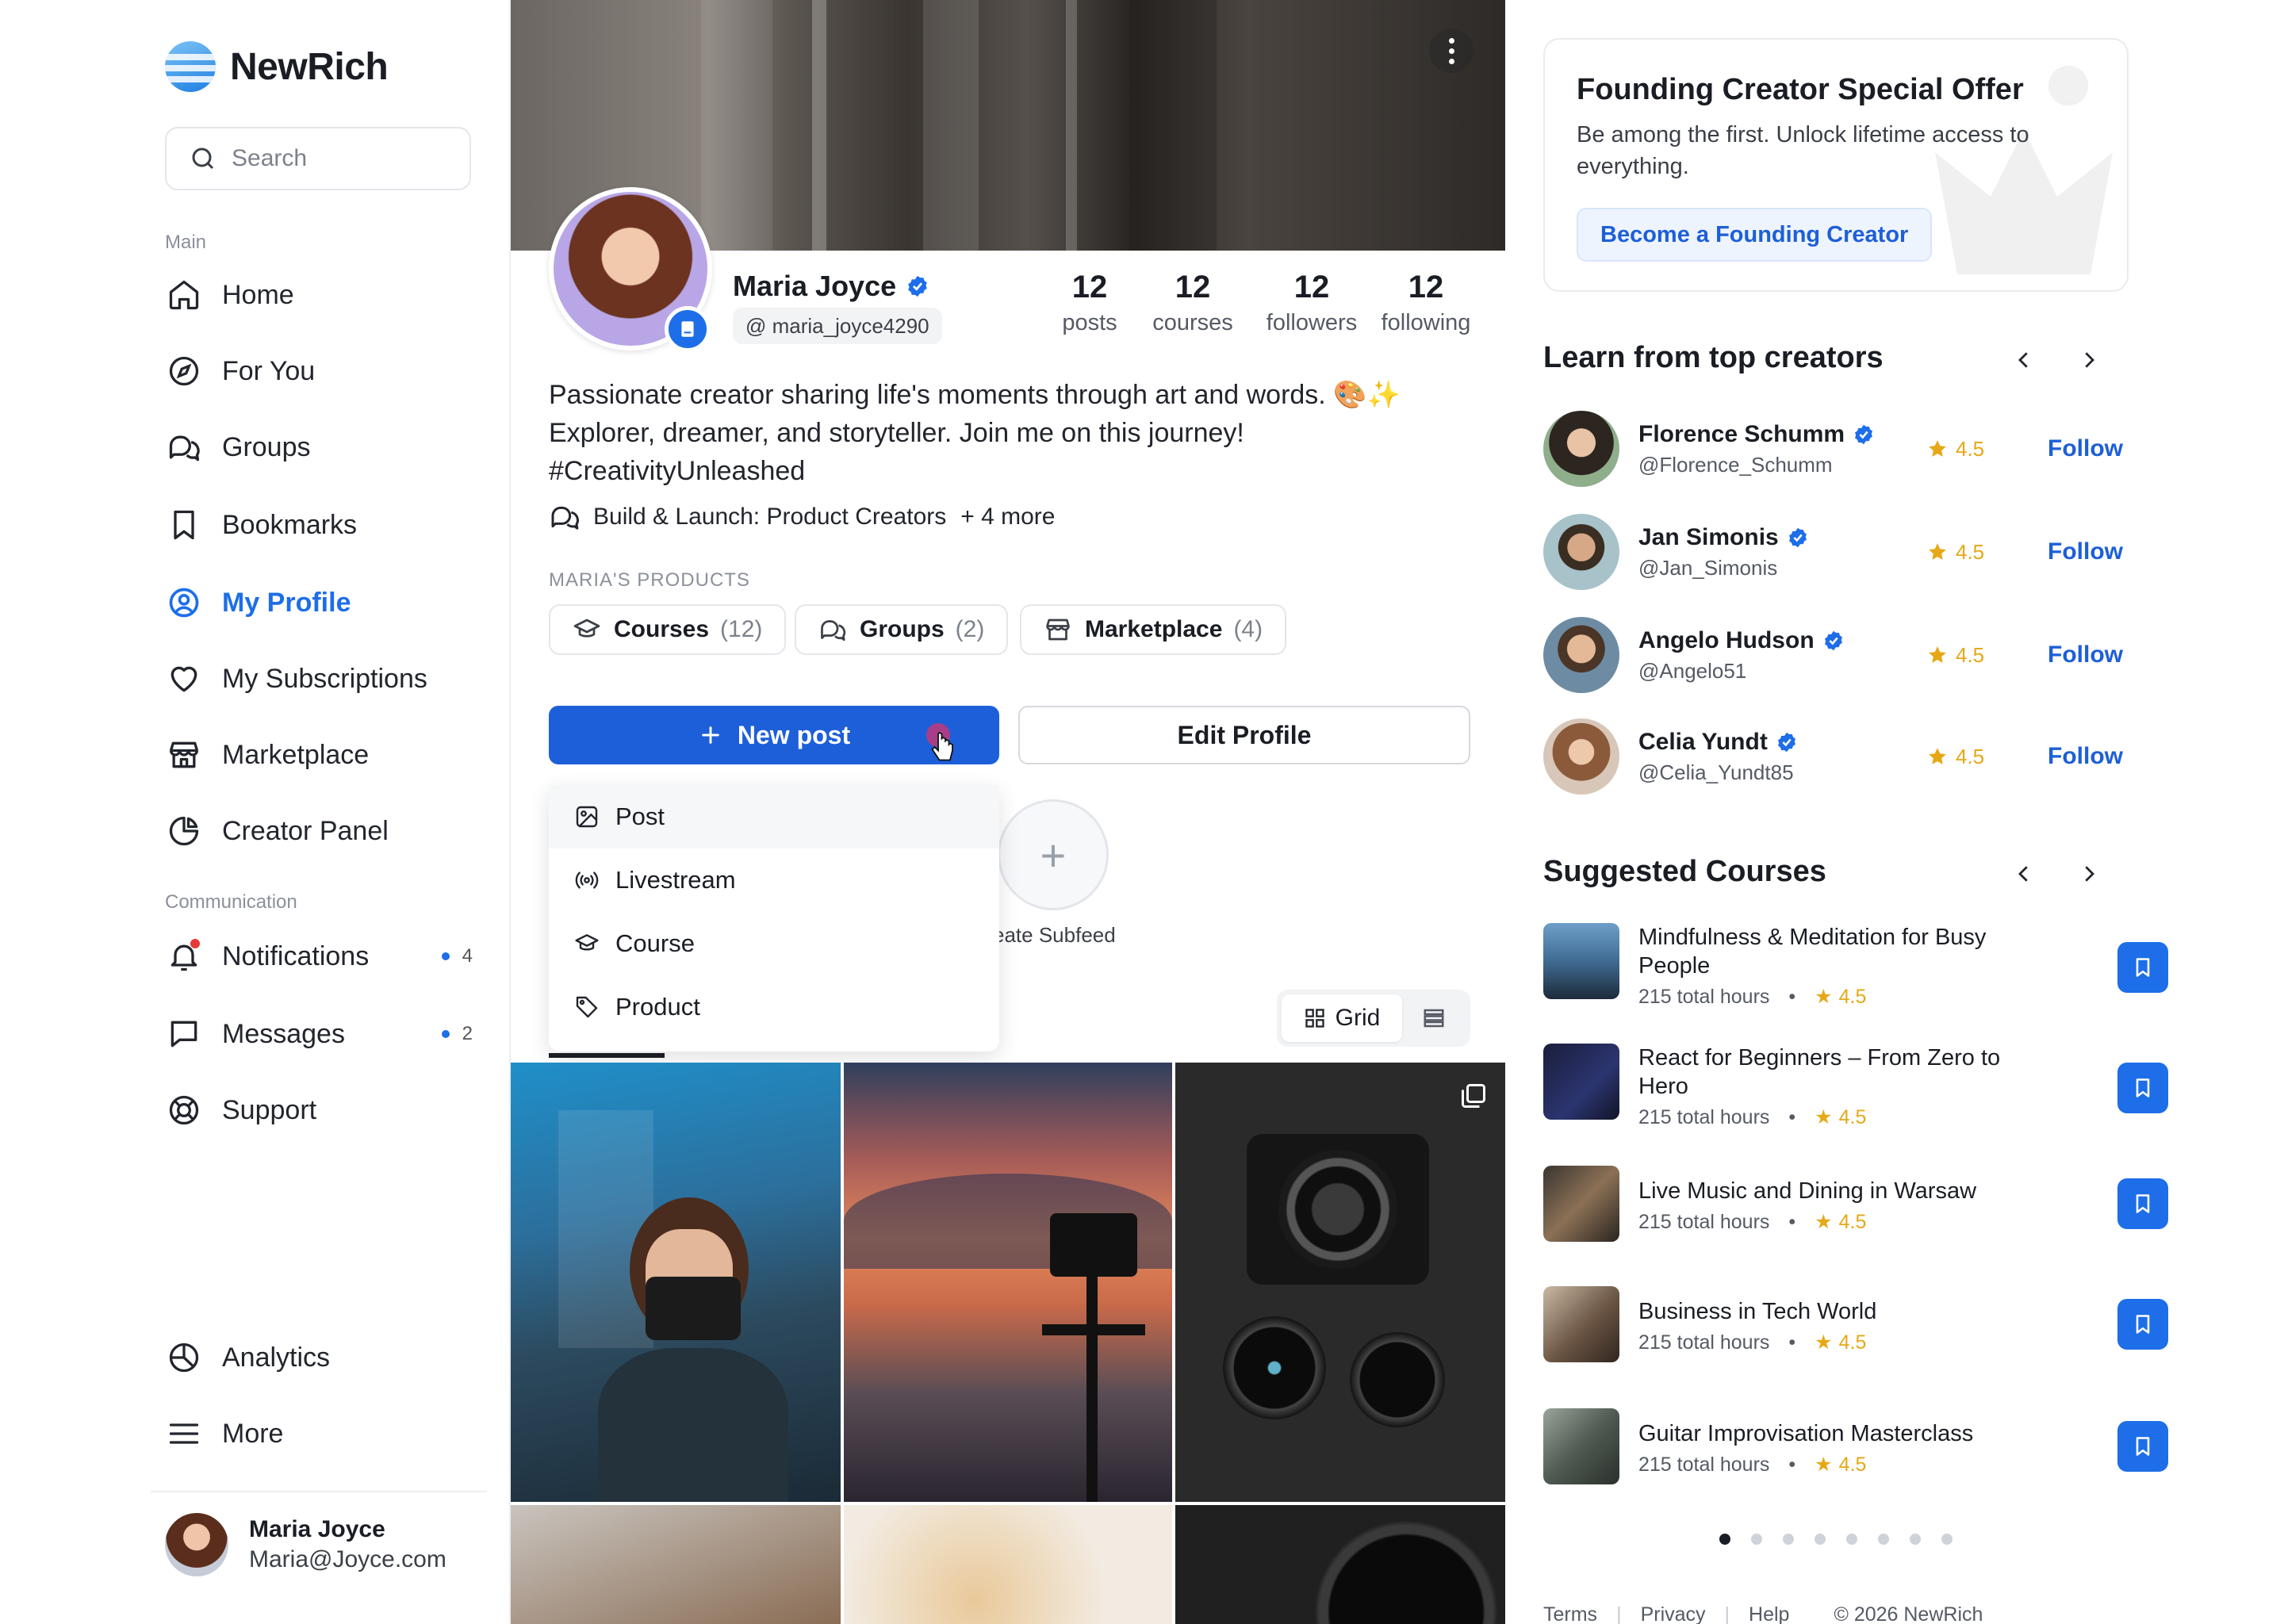  Describe the element at coordinates (323, 1433) in the screenshot. I see `sidebar-item-more: More` at that location.